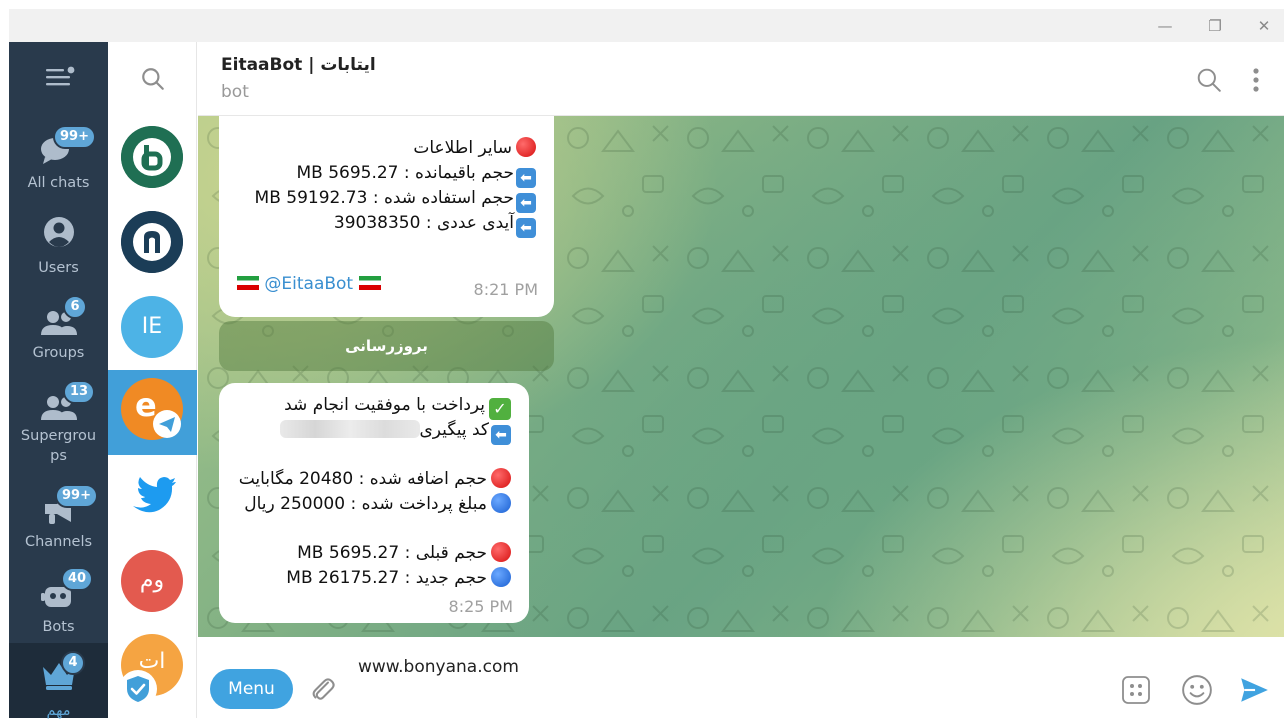 This screenshot has height=721, width=1284. Describe the element at coordinates (1136, 690) in the screenshot. I see `bot-commands-icon` at that location.